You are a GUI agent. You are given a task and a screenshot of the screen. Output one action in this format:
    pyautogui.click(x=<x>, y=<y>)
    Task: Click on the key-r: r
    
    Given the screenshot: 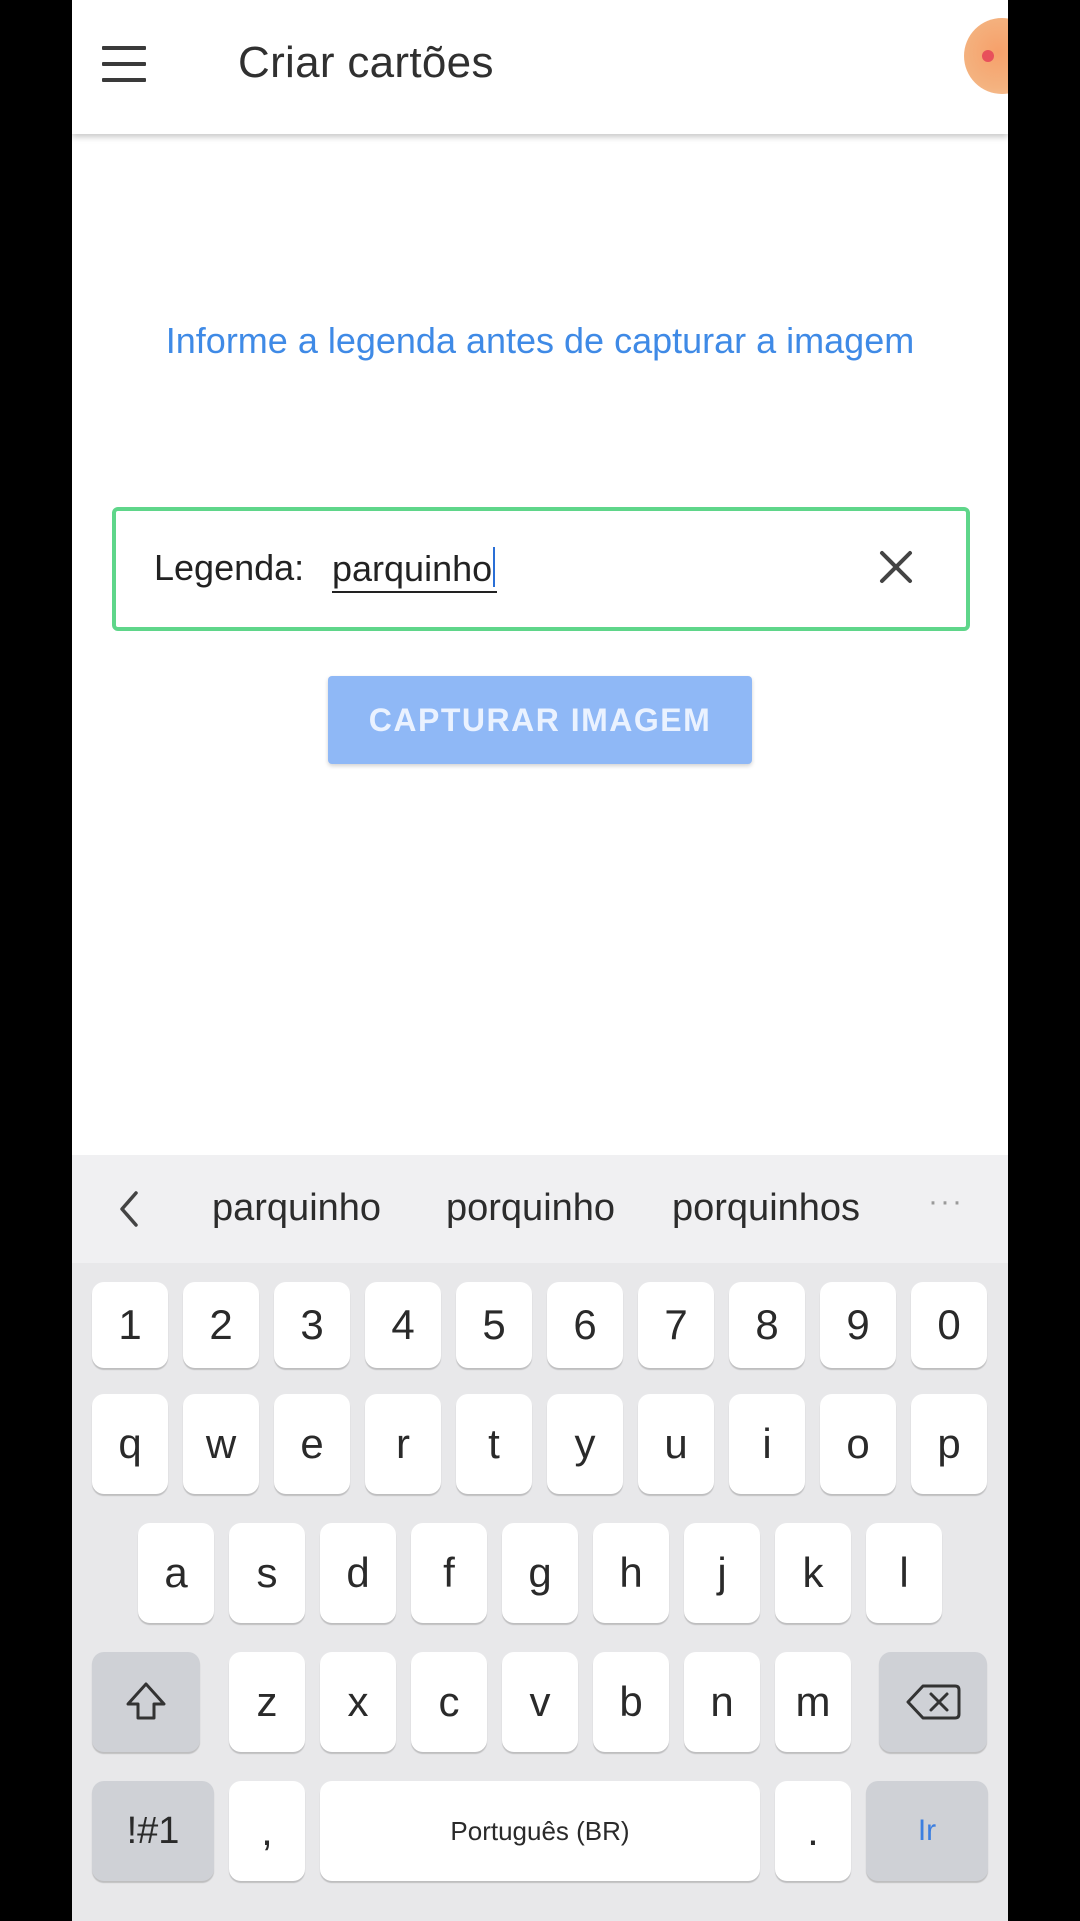 What is the action you would take?
    pyautogui.click(x=403, y=1444)
    